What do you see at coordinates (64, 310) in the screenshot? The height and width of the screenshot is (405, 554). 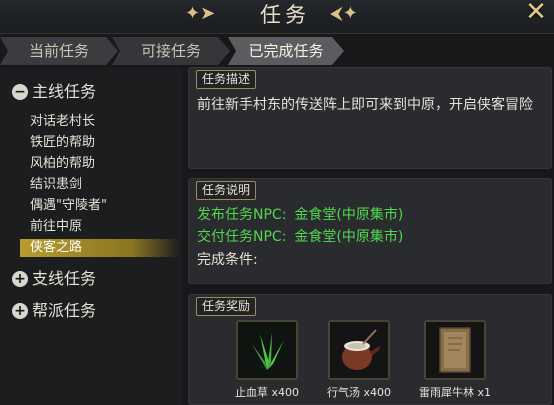 I see `category-label: 帮派任务` at bounding box center [64, 310].